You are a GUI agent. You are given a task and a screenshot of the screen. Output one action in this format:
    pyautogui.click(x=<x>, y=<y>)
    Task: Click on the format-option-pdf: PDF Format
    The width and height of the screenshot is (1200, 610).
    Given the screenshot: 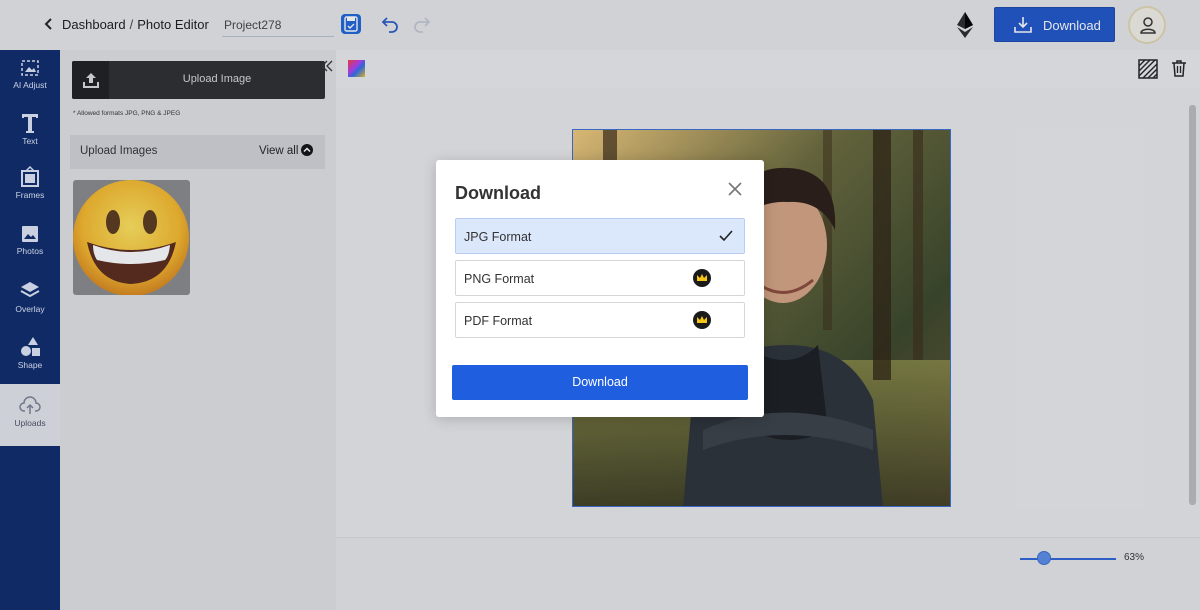 What is the action you would take?
    pyautogui.click(x=600, y=320)
    